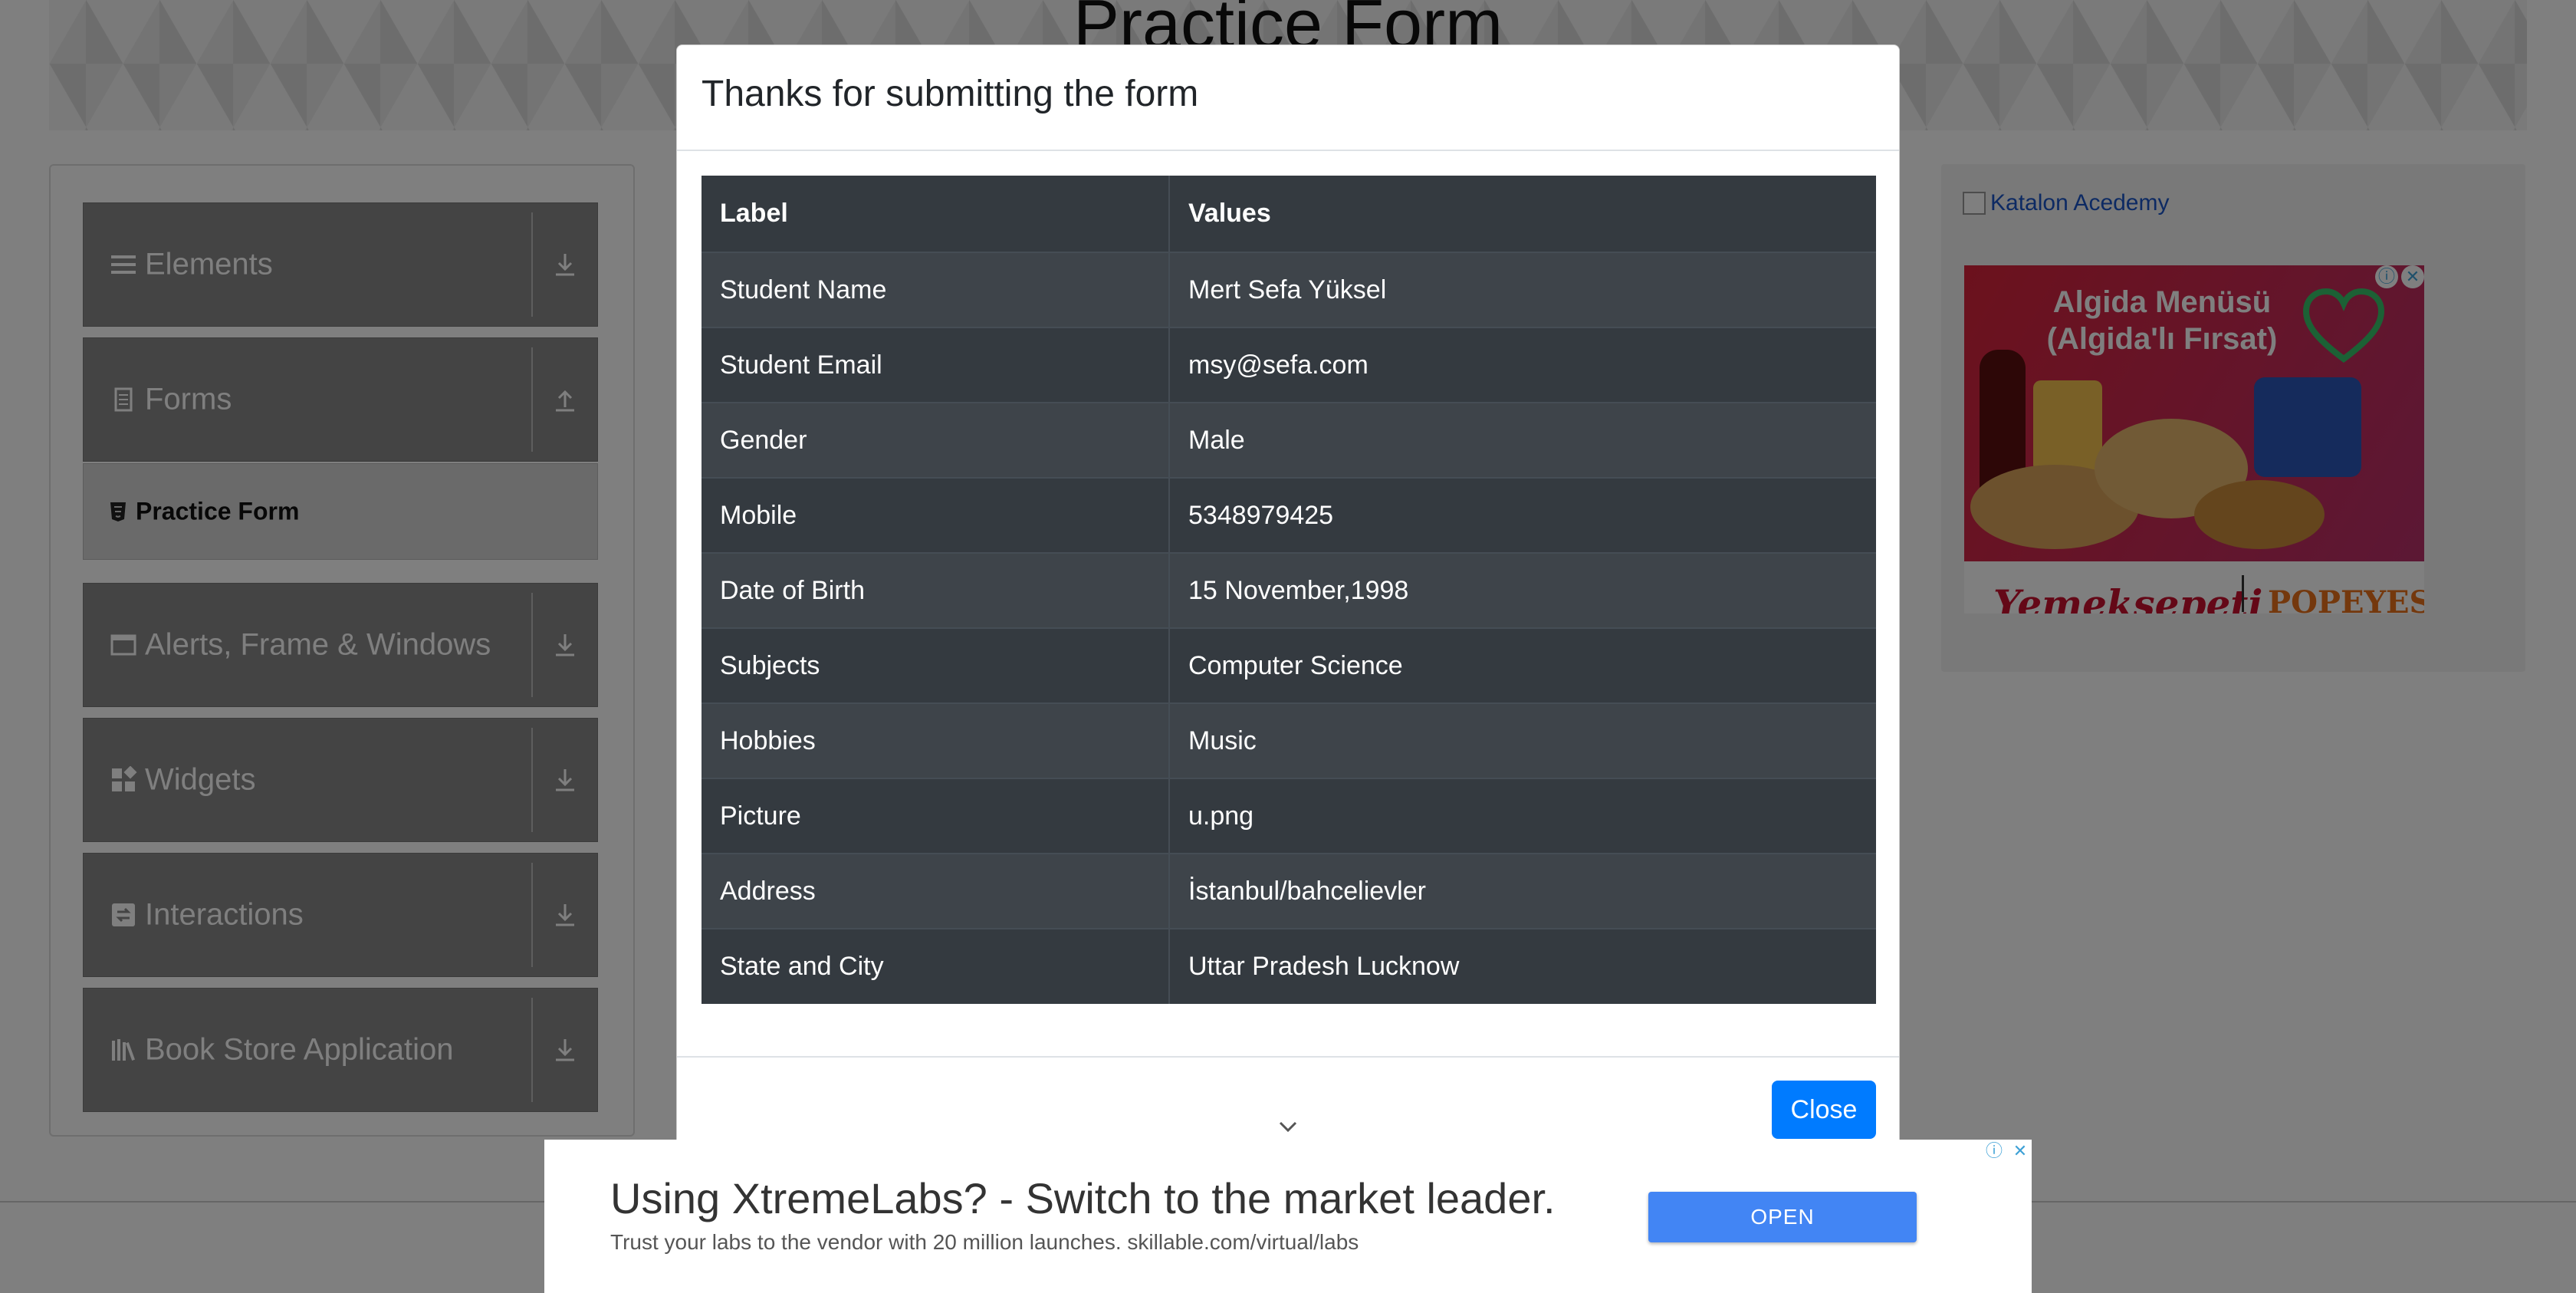  I want to click on row-value: İstanbul/bahcelievler, so click(1522, 891).